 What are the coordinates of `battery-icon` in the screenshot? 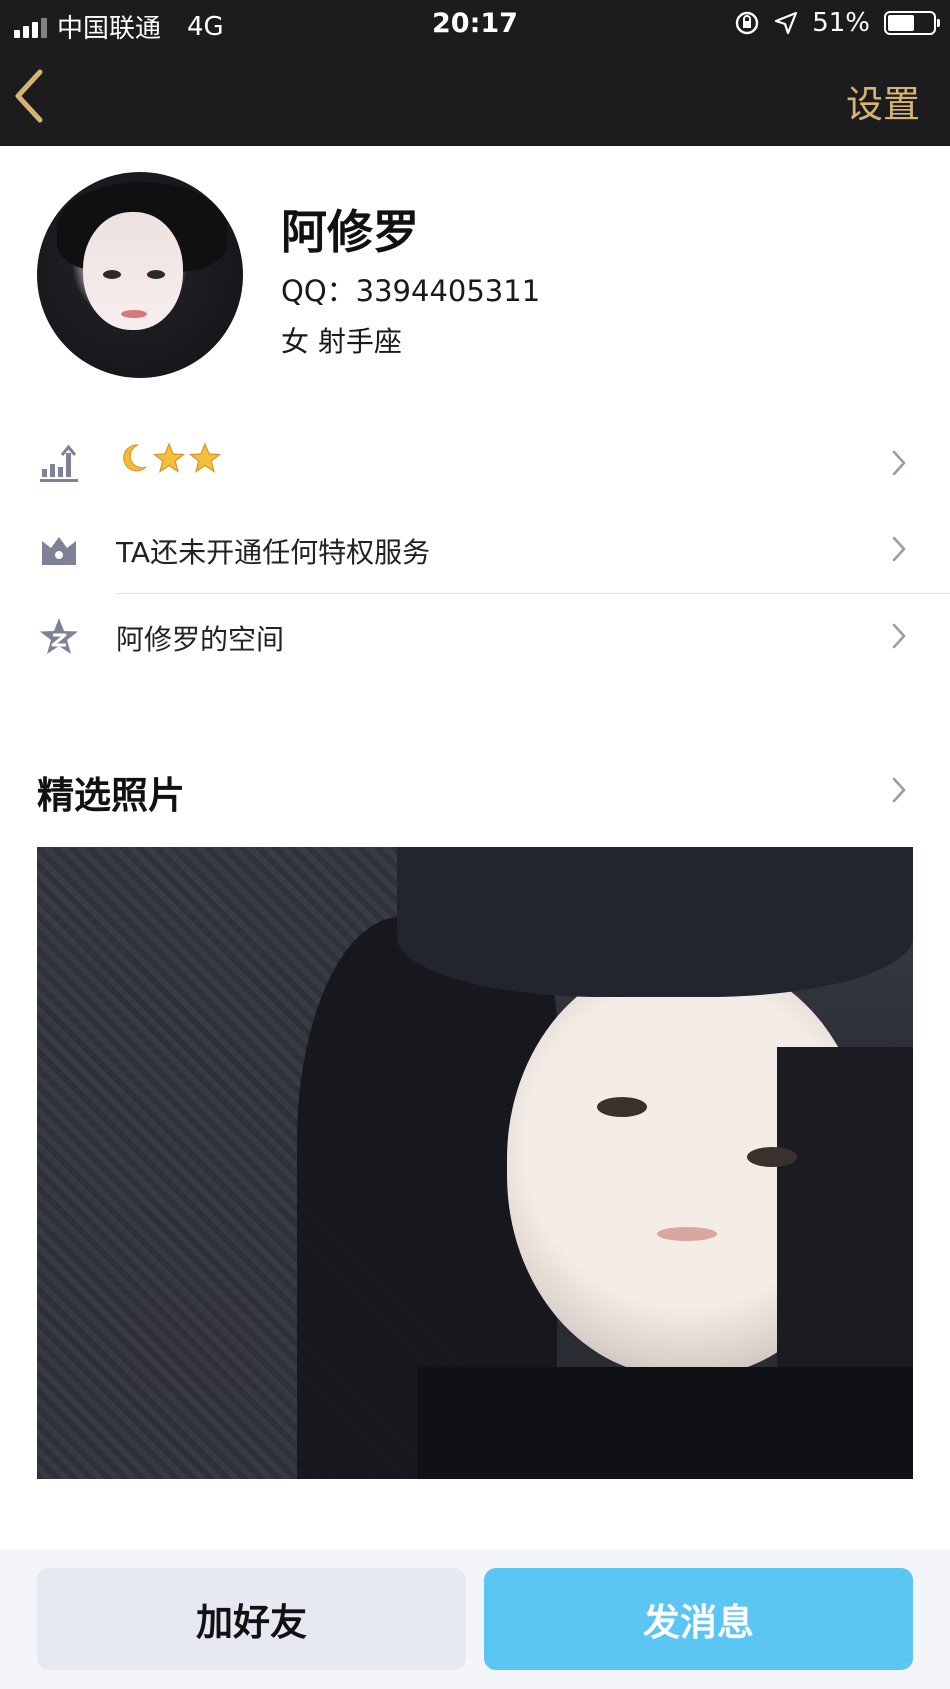 It's located at (912, 23).